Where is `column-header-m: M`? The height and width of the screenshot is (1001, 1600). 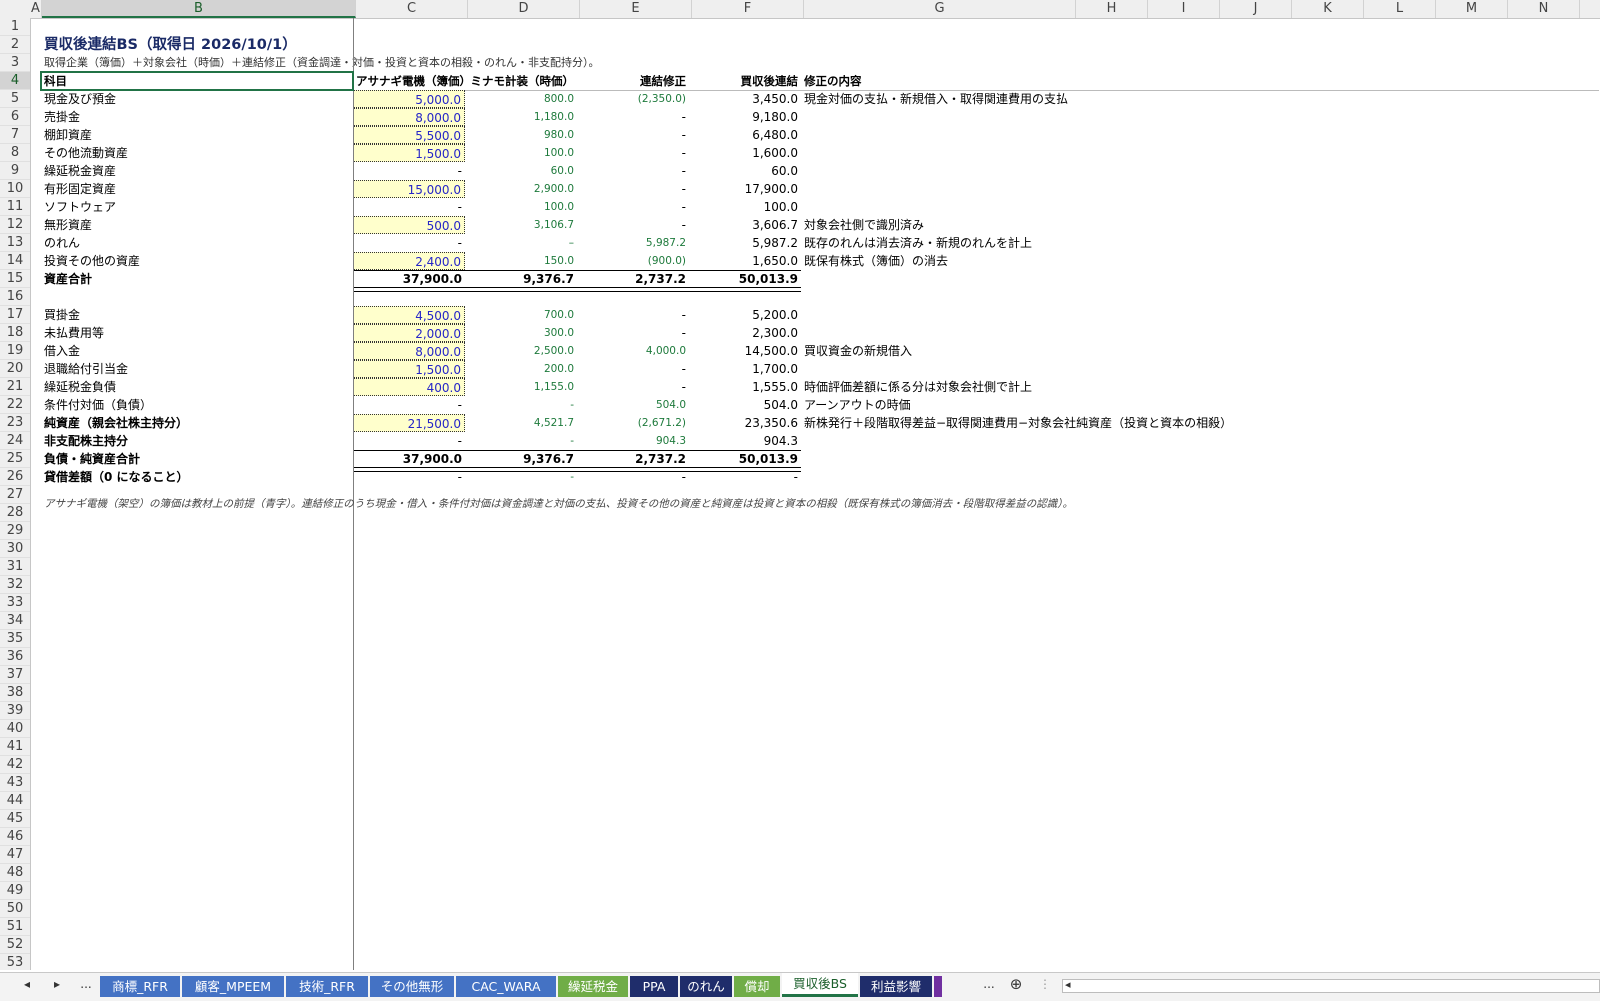 column-header-m: M is located at coordinates (1472, 9).